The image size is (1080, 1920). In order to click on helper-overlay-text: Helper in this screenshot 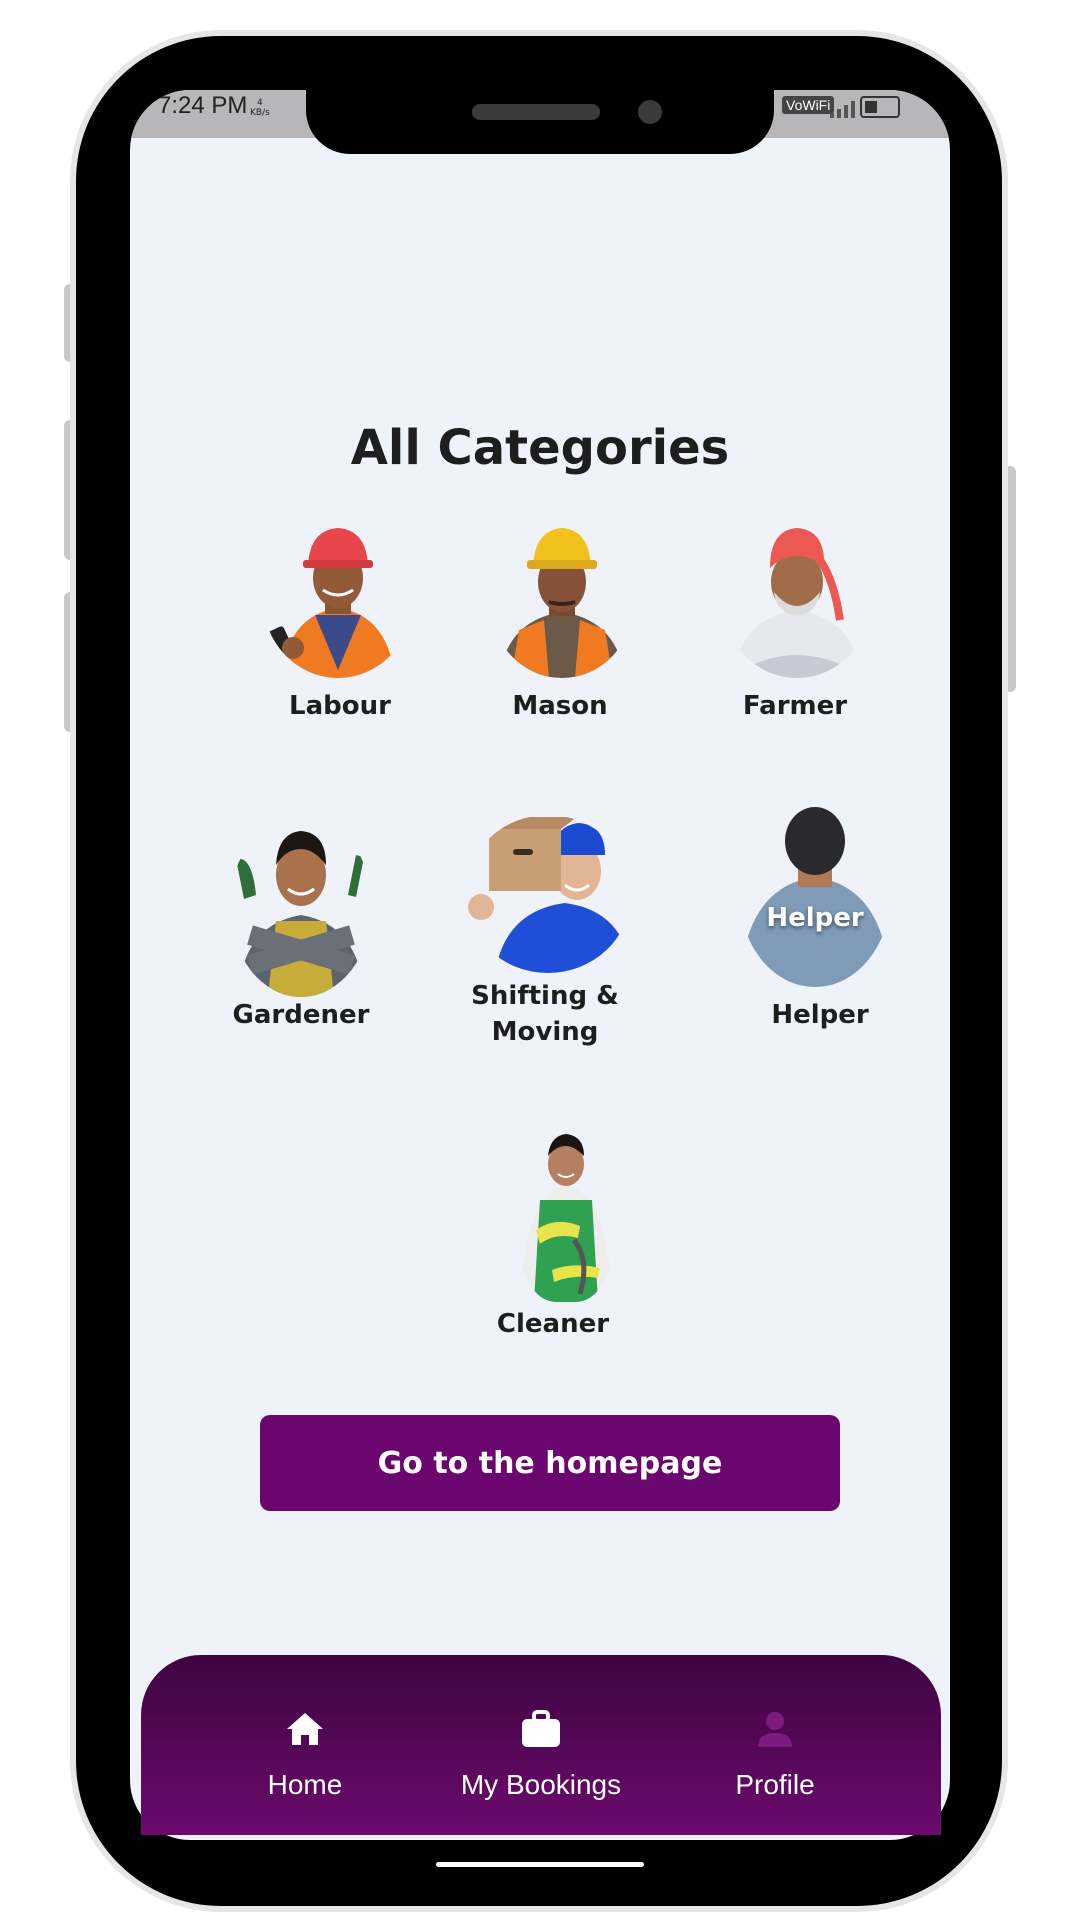, I will do `click(815, 918)`.